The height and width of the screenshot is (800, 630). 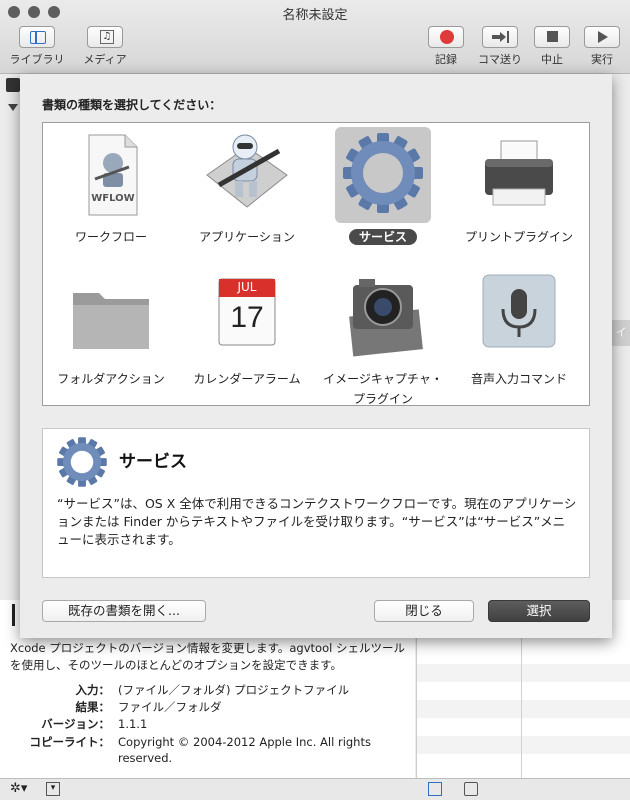 I want to click on step-button: コマ送り, so click(x=500, y=46).